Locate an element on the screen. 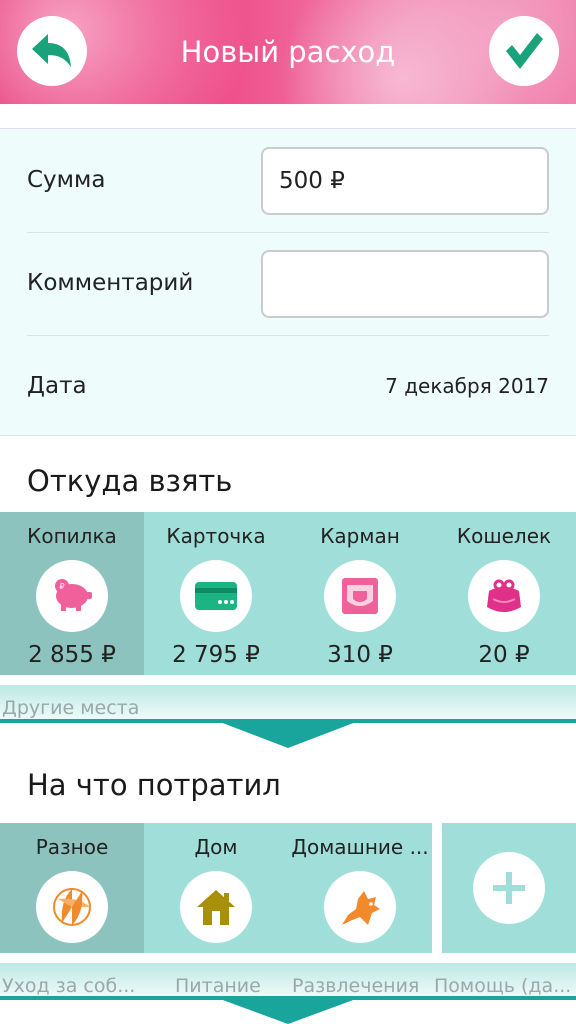 The width and height of the screenshot is (576, 1024). comment-label: Комментарий is located at coordinates (110, 283).